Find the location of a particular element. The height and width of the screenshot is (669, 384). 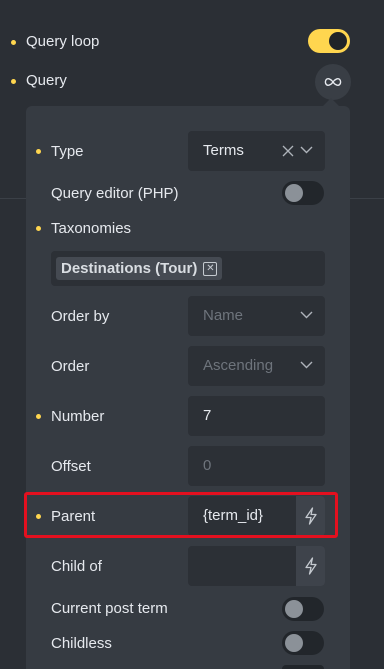

order-select: Ascending is located at coordinates (256, 366).